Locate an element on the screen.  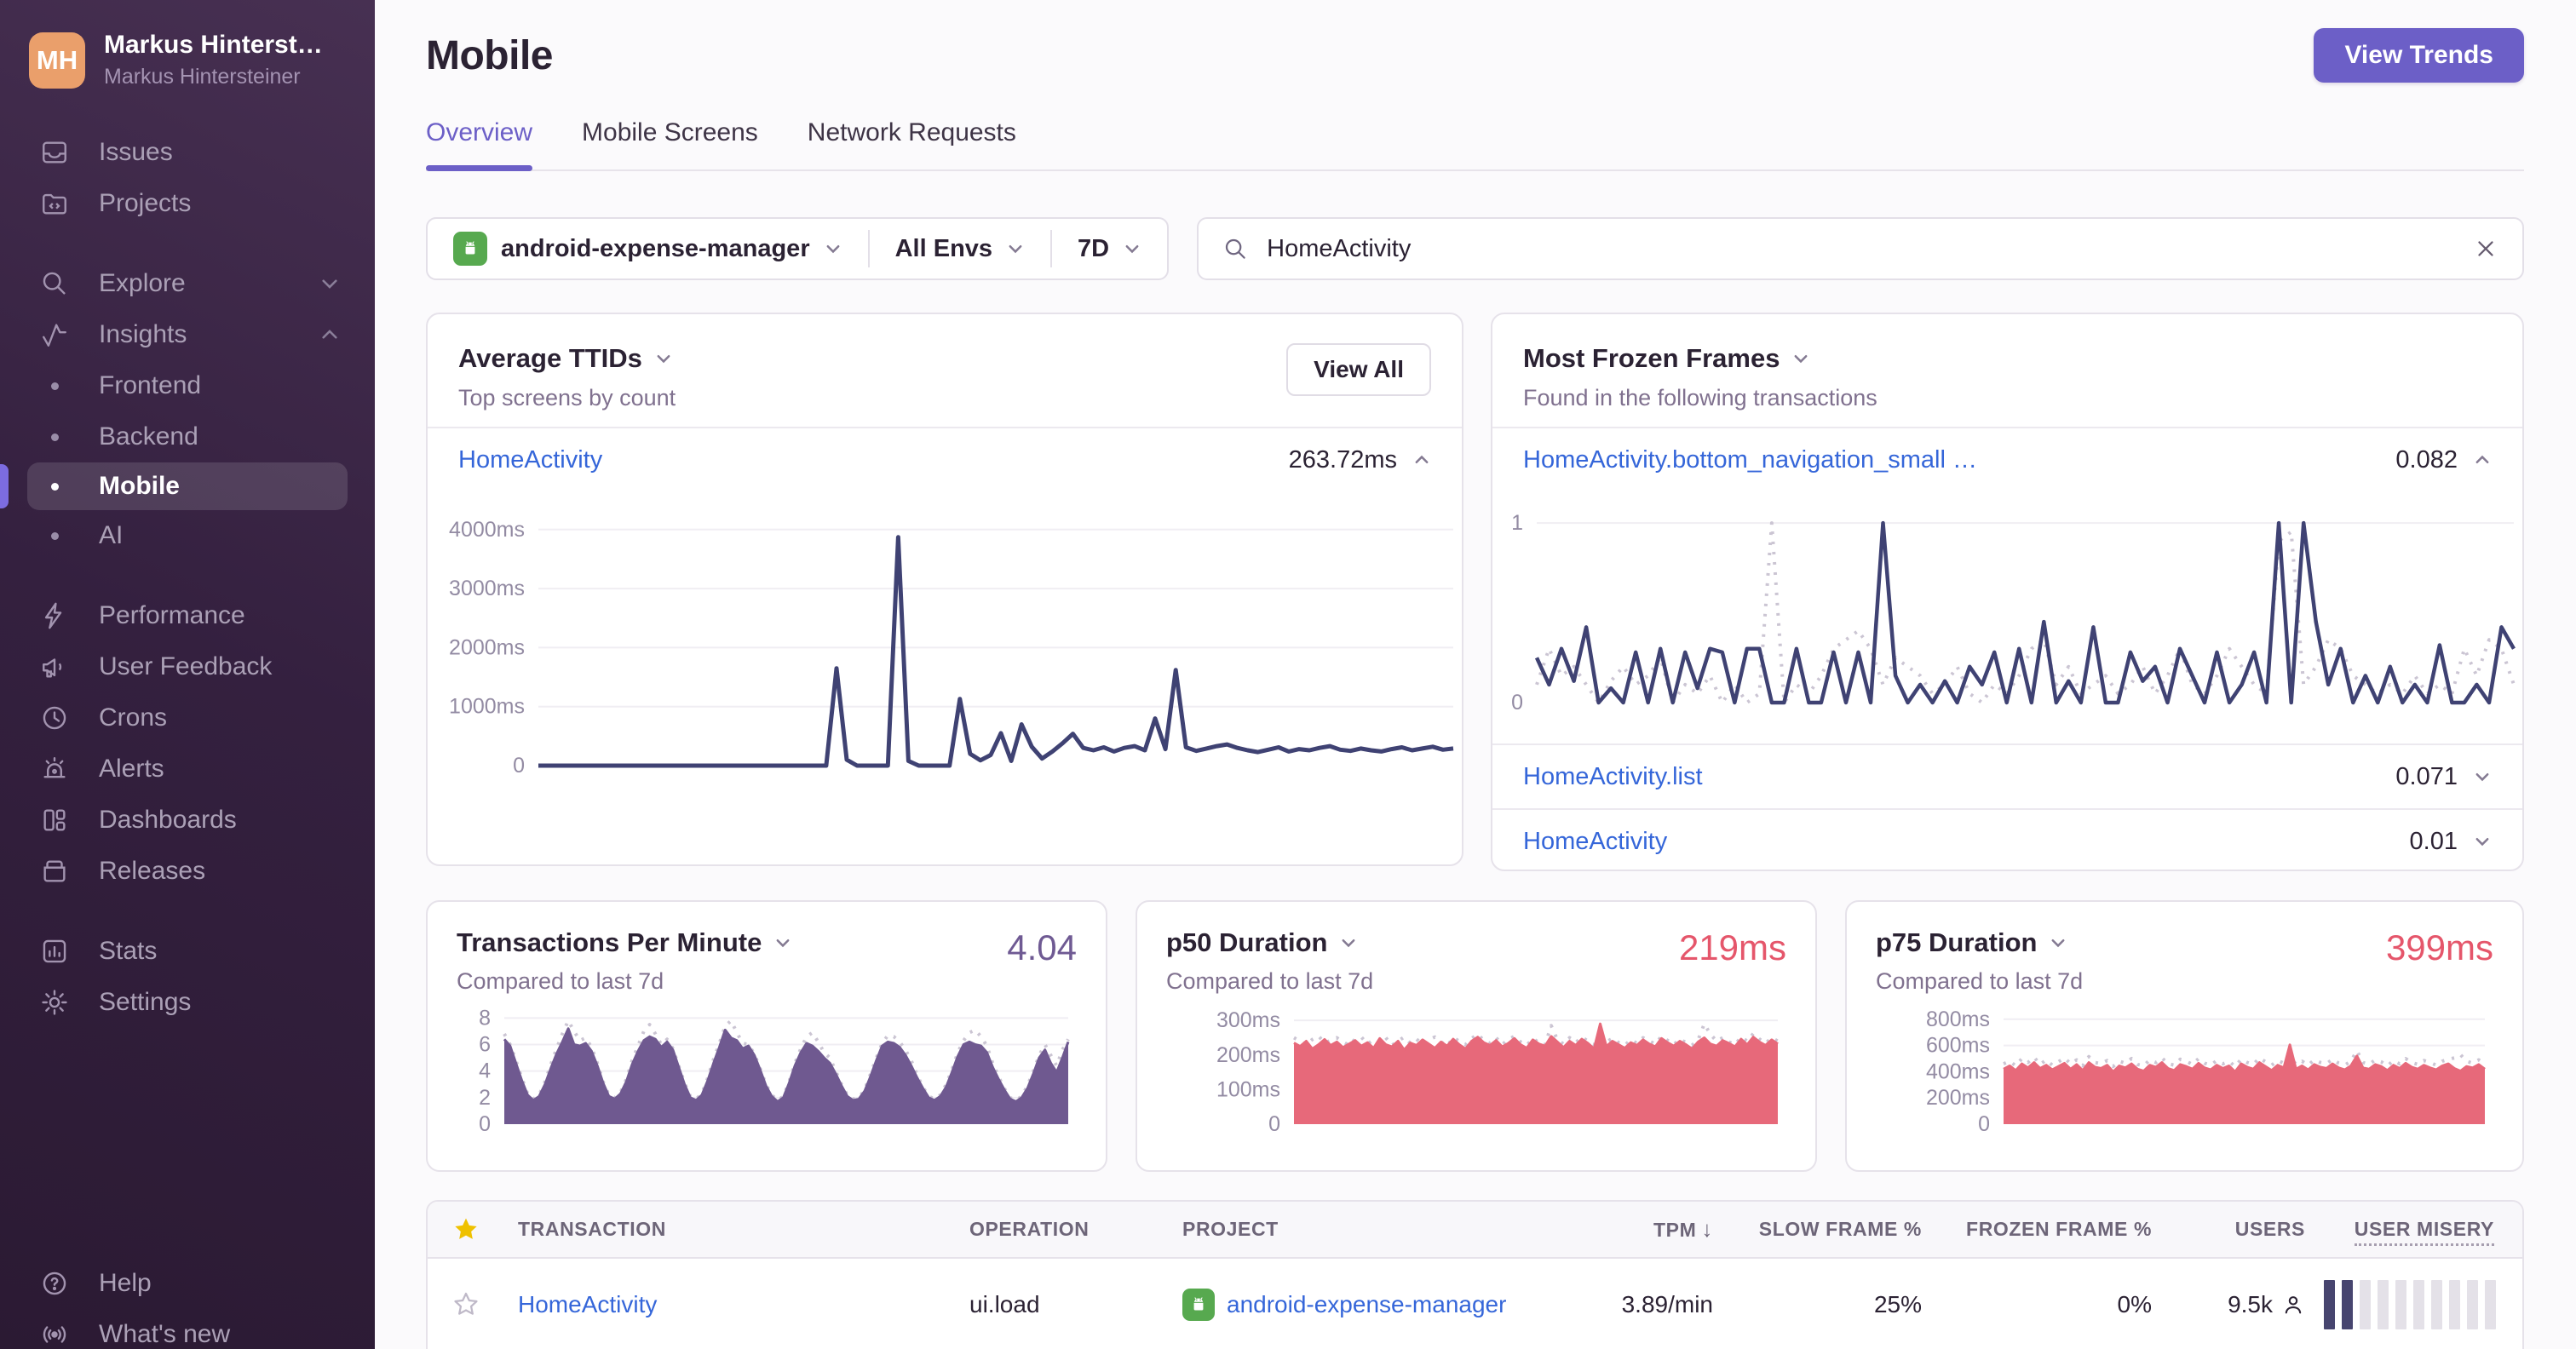
sidebar-item-settings: Settings is located at coordinates (188, 1003).